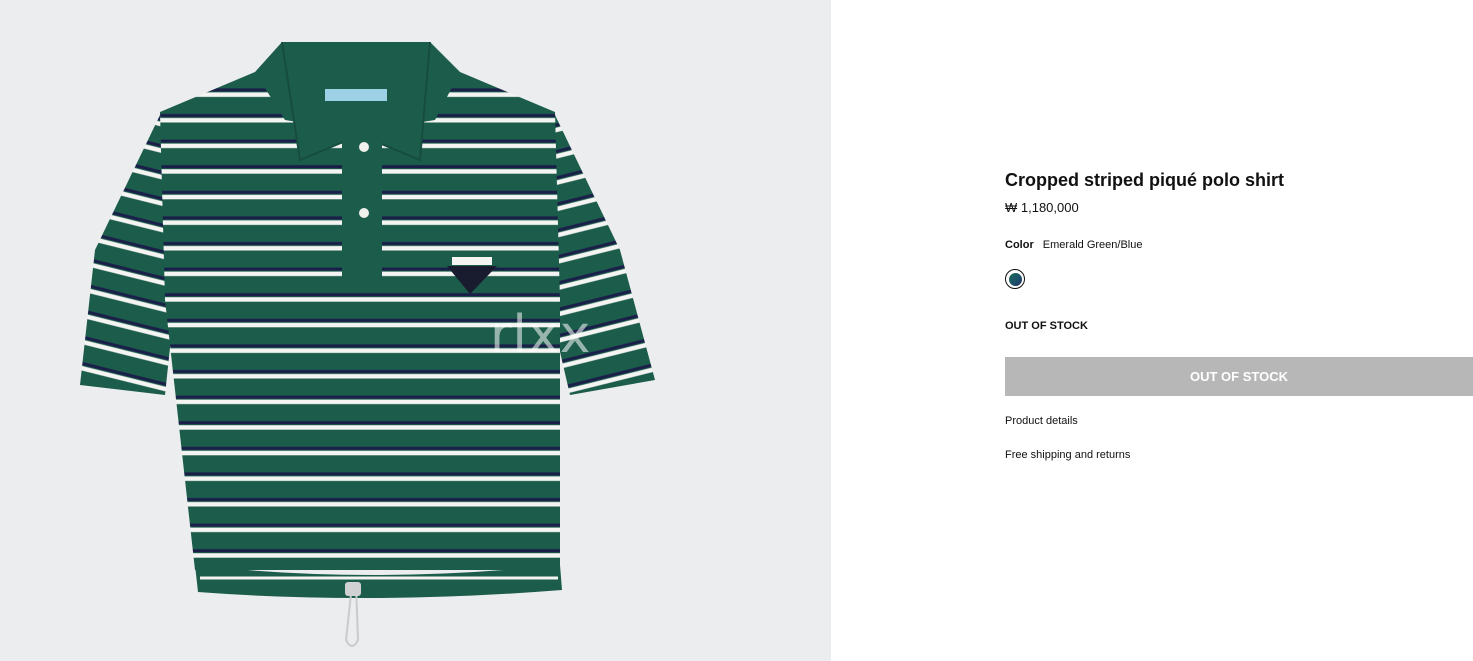 This screenshot has height=661, width=1473. I want to click on color-swatch-emerald-green, so click(1015, 279).